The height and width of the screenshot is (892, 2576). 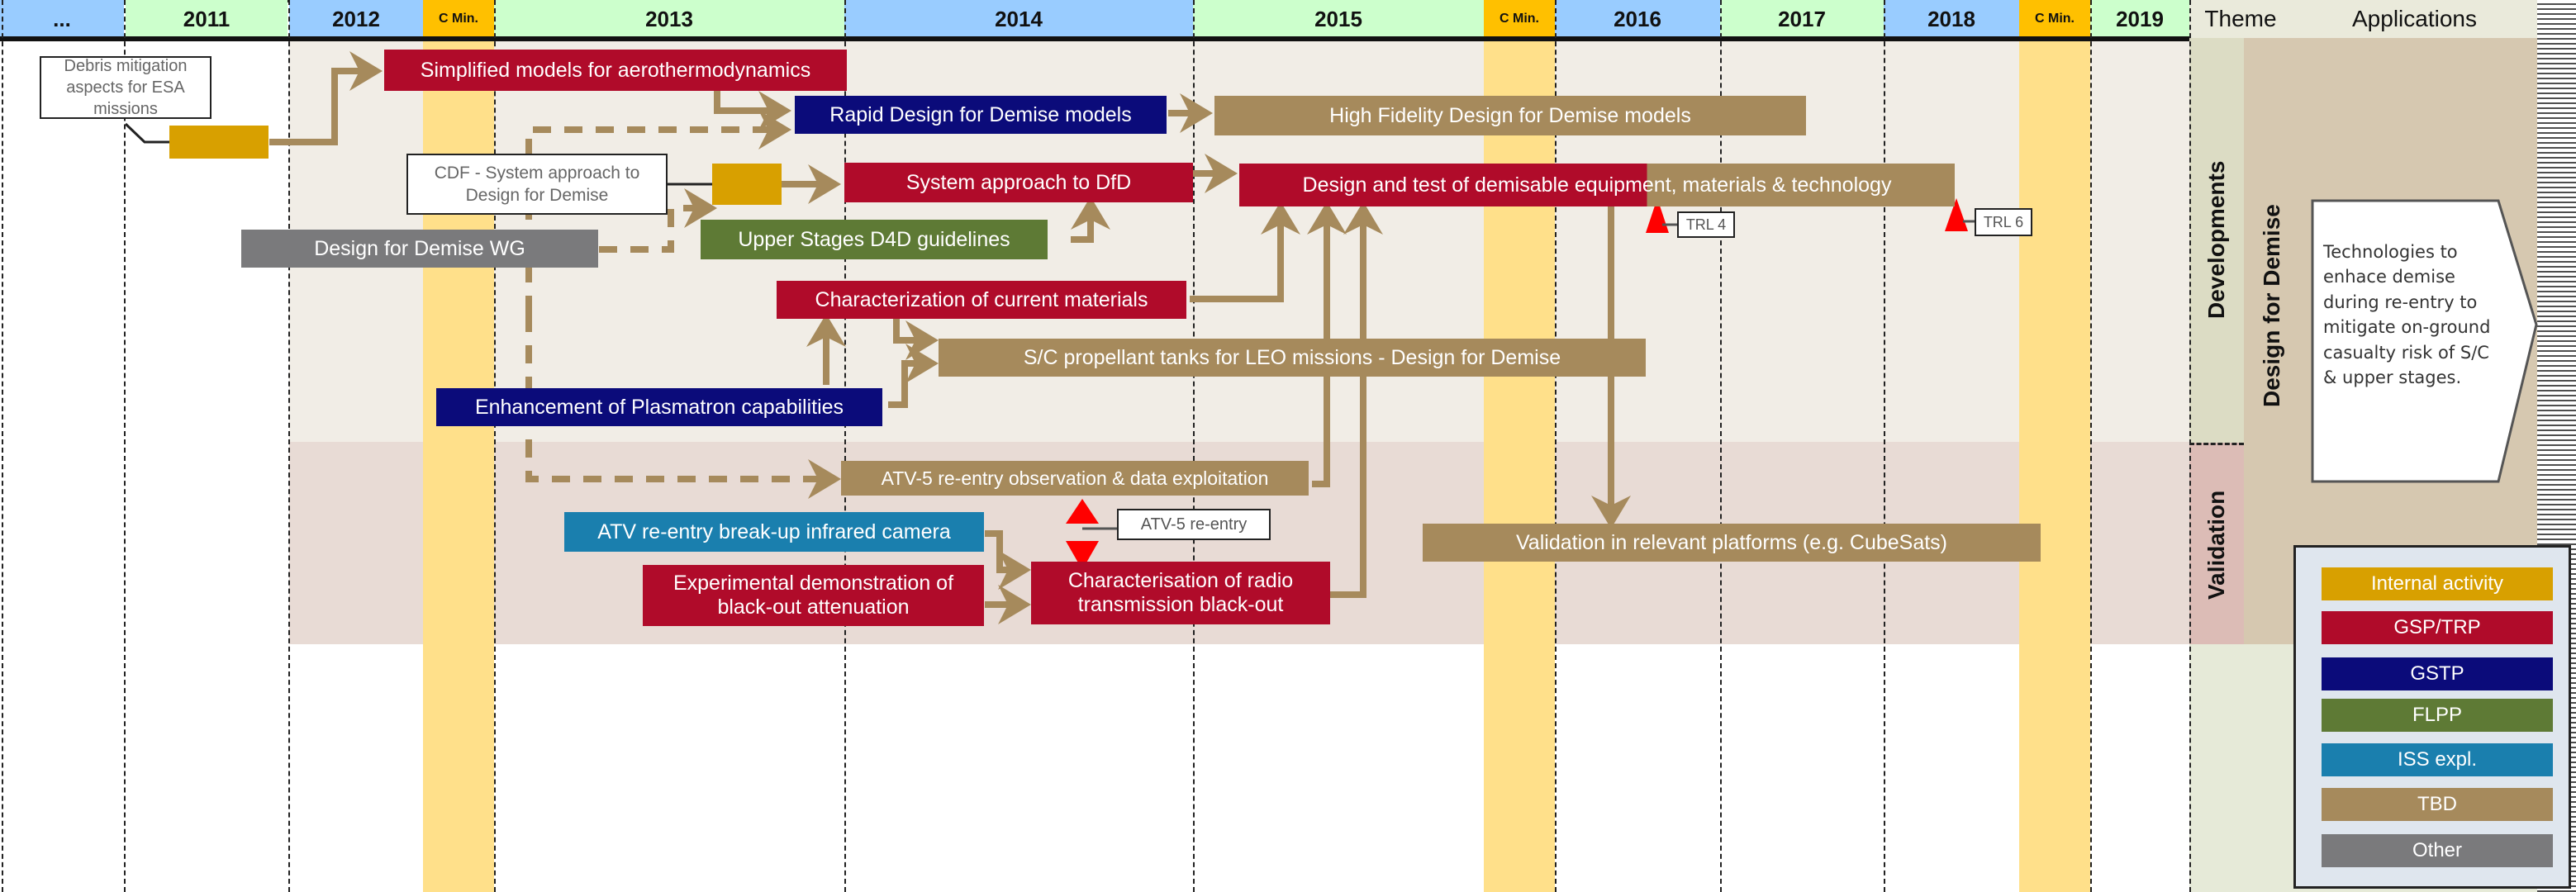 I want to click on milestone-label-trl4: TRL 4, so click(x=1706, y=224).